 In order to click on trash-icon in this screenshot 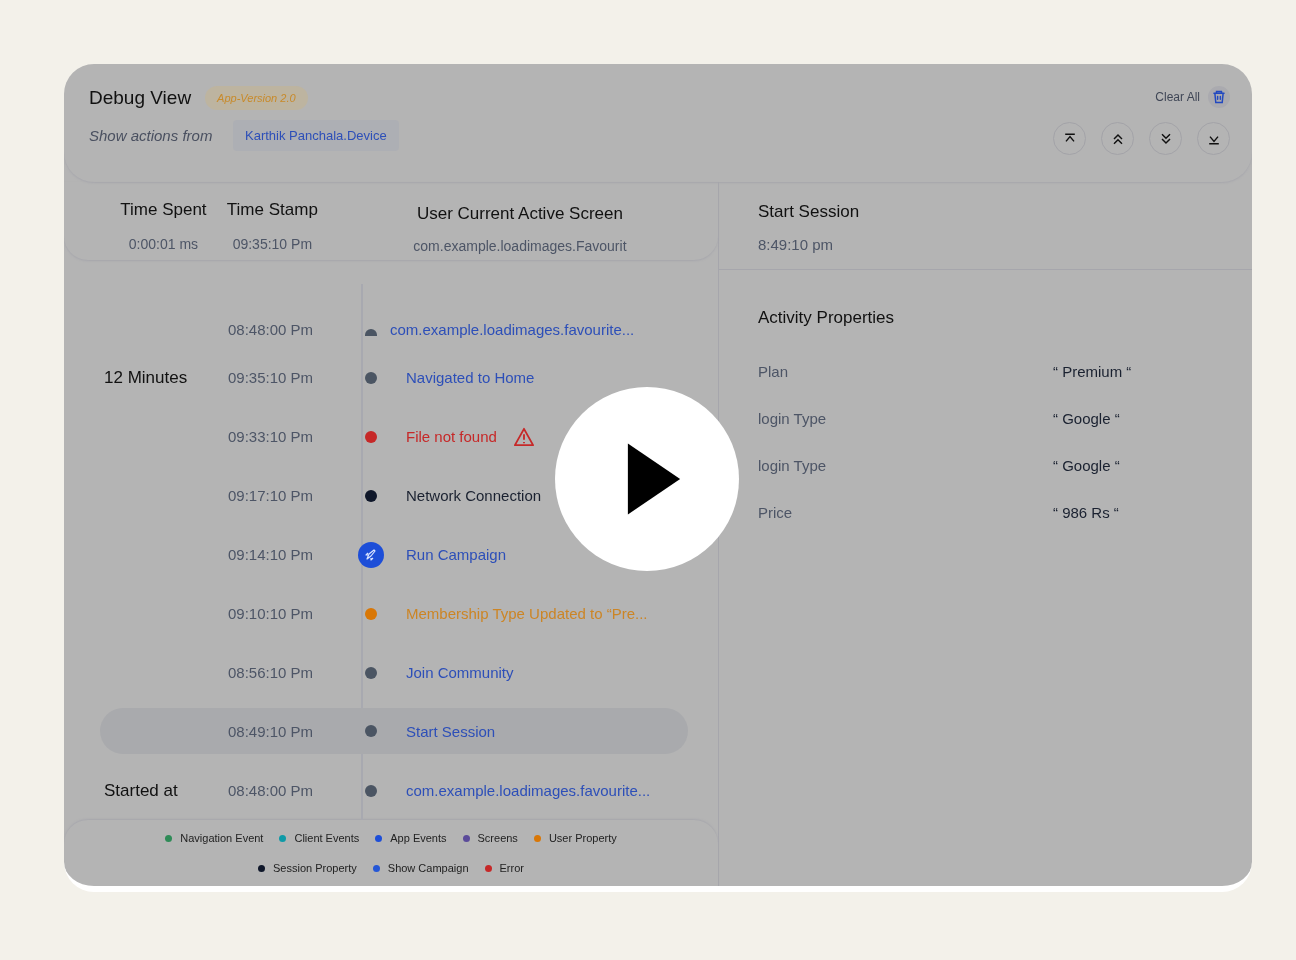, I will do `click(1219, 97)`.